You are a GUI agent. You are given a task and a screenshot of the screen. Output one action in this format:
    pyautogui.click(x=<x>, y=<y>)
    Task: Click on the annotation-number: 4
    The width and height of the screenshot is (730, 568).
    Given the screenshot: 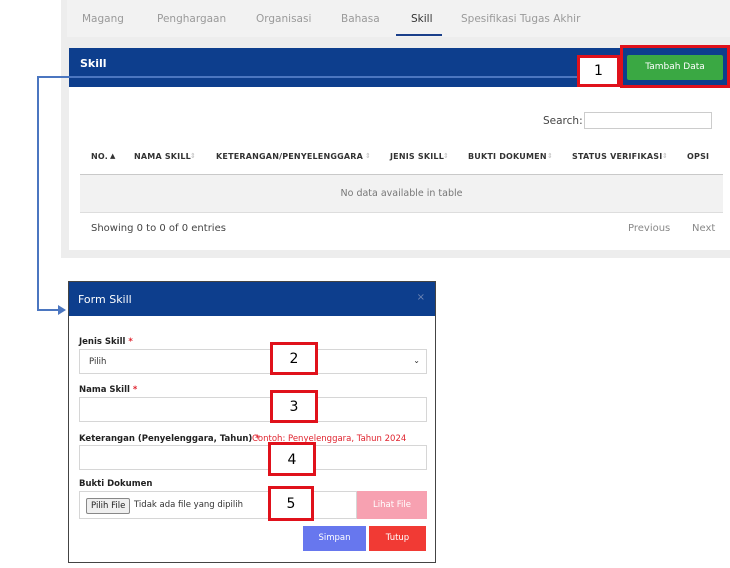 What is the action you would take?
    pyautogui.click(x=292, y=460)
    